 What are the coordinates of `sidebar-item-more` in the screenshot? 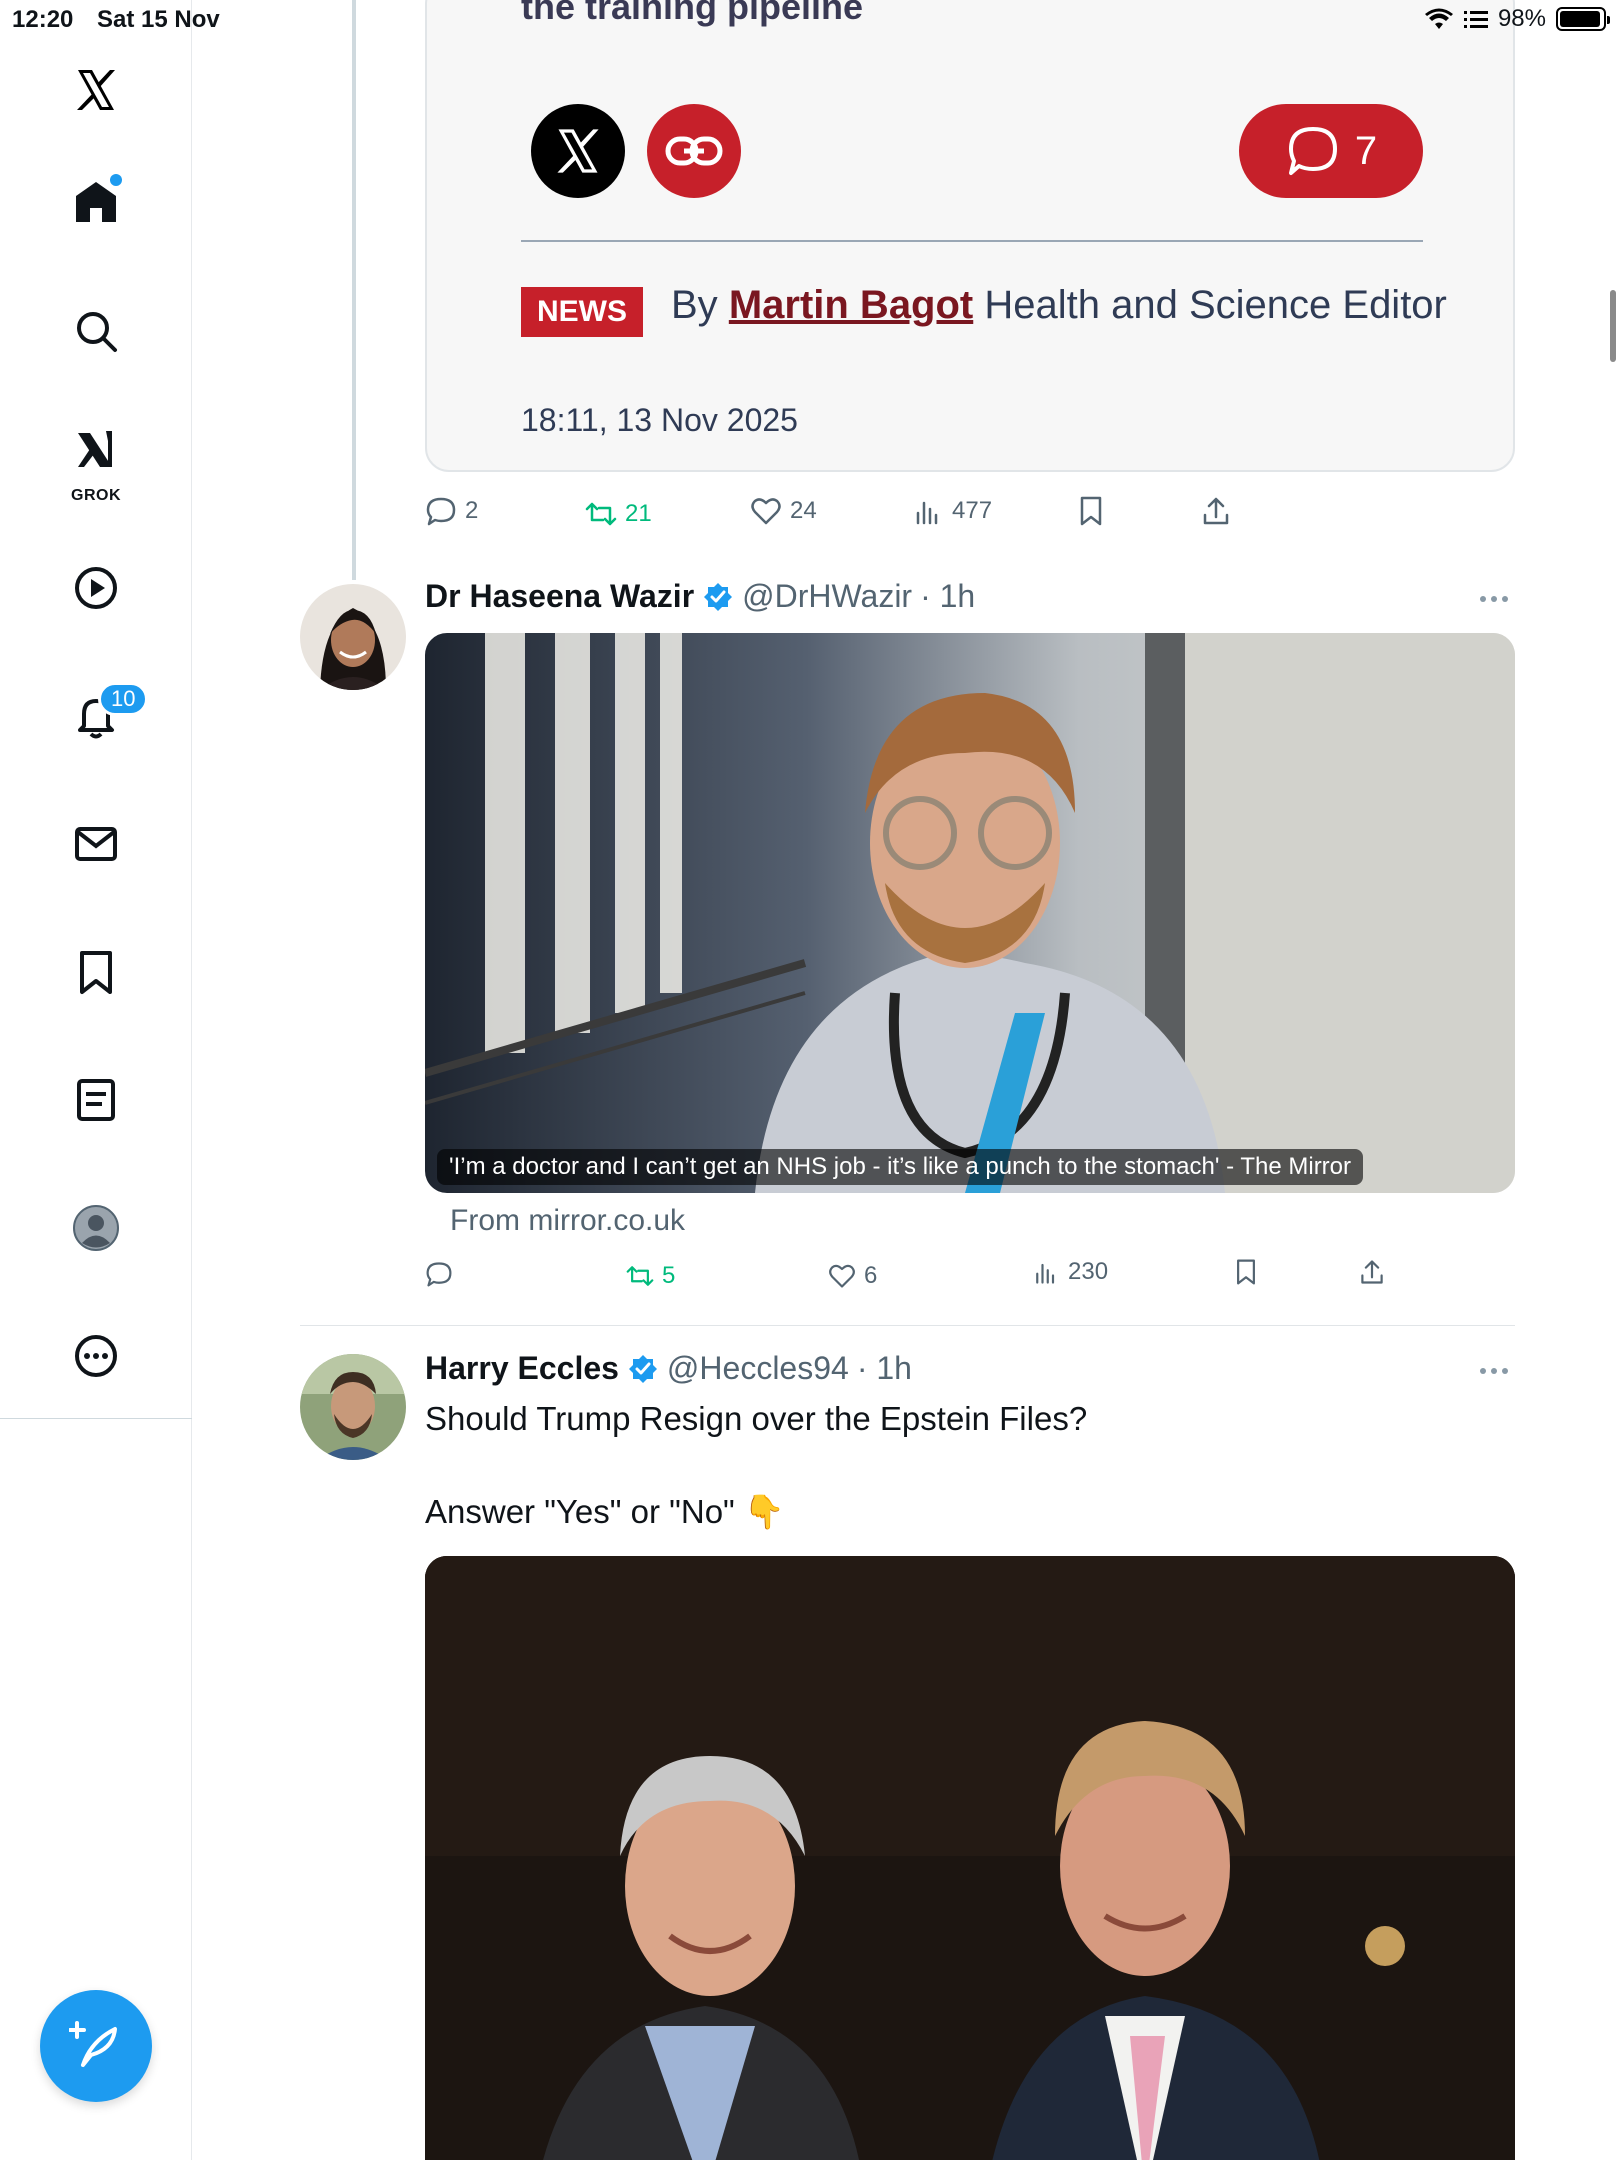 It's located at (96, 1356).